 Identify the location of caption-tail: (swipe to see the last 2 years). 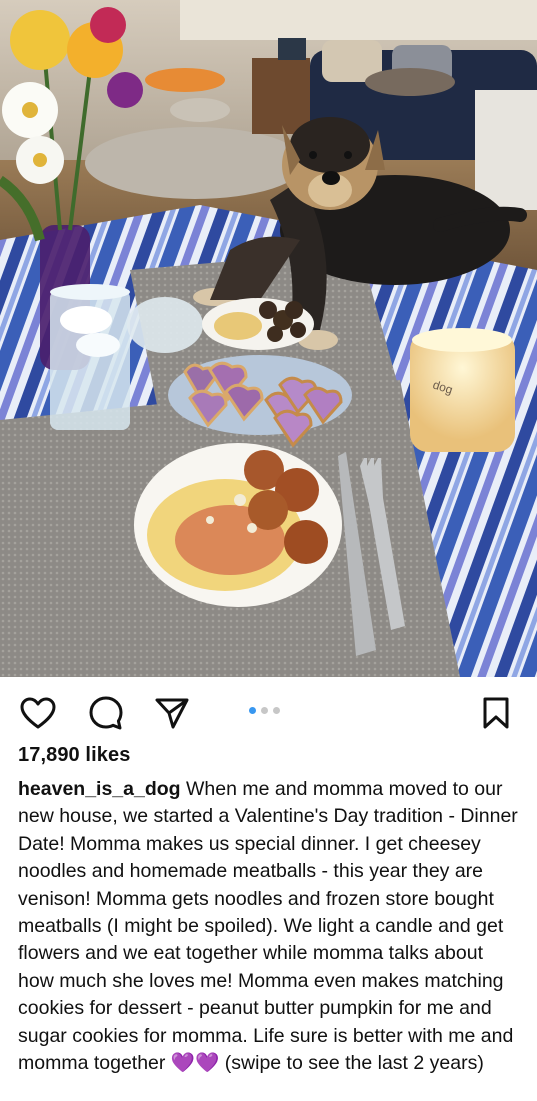
(351, 1063).